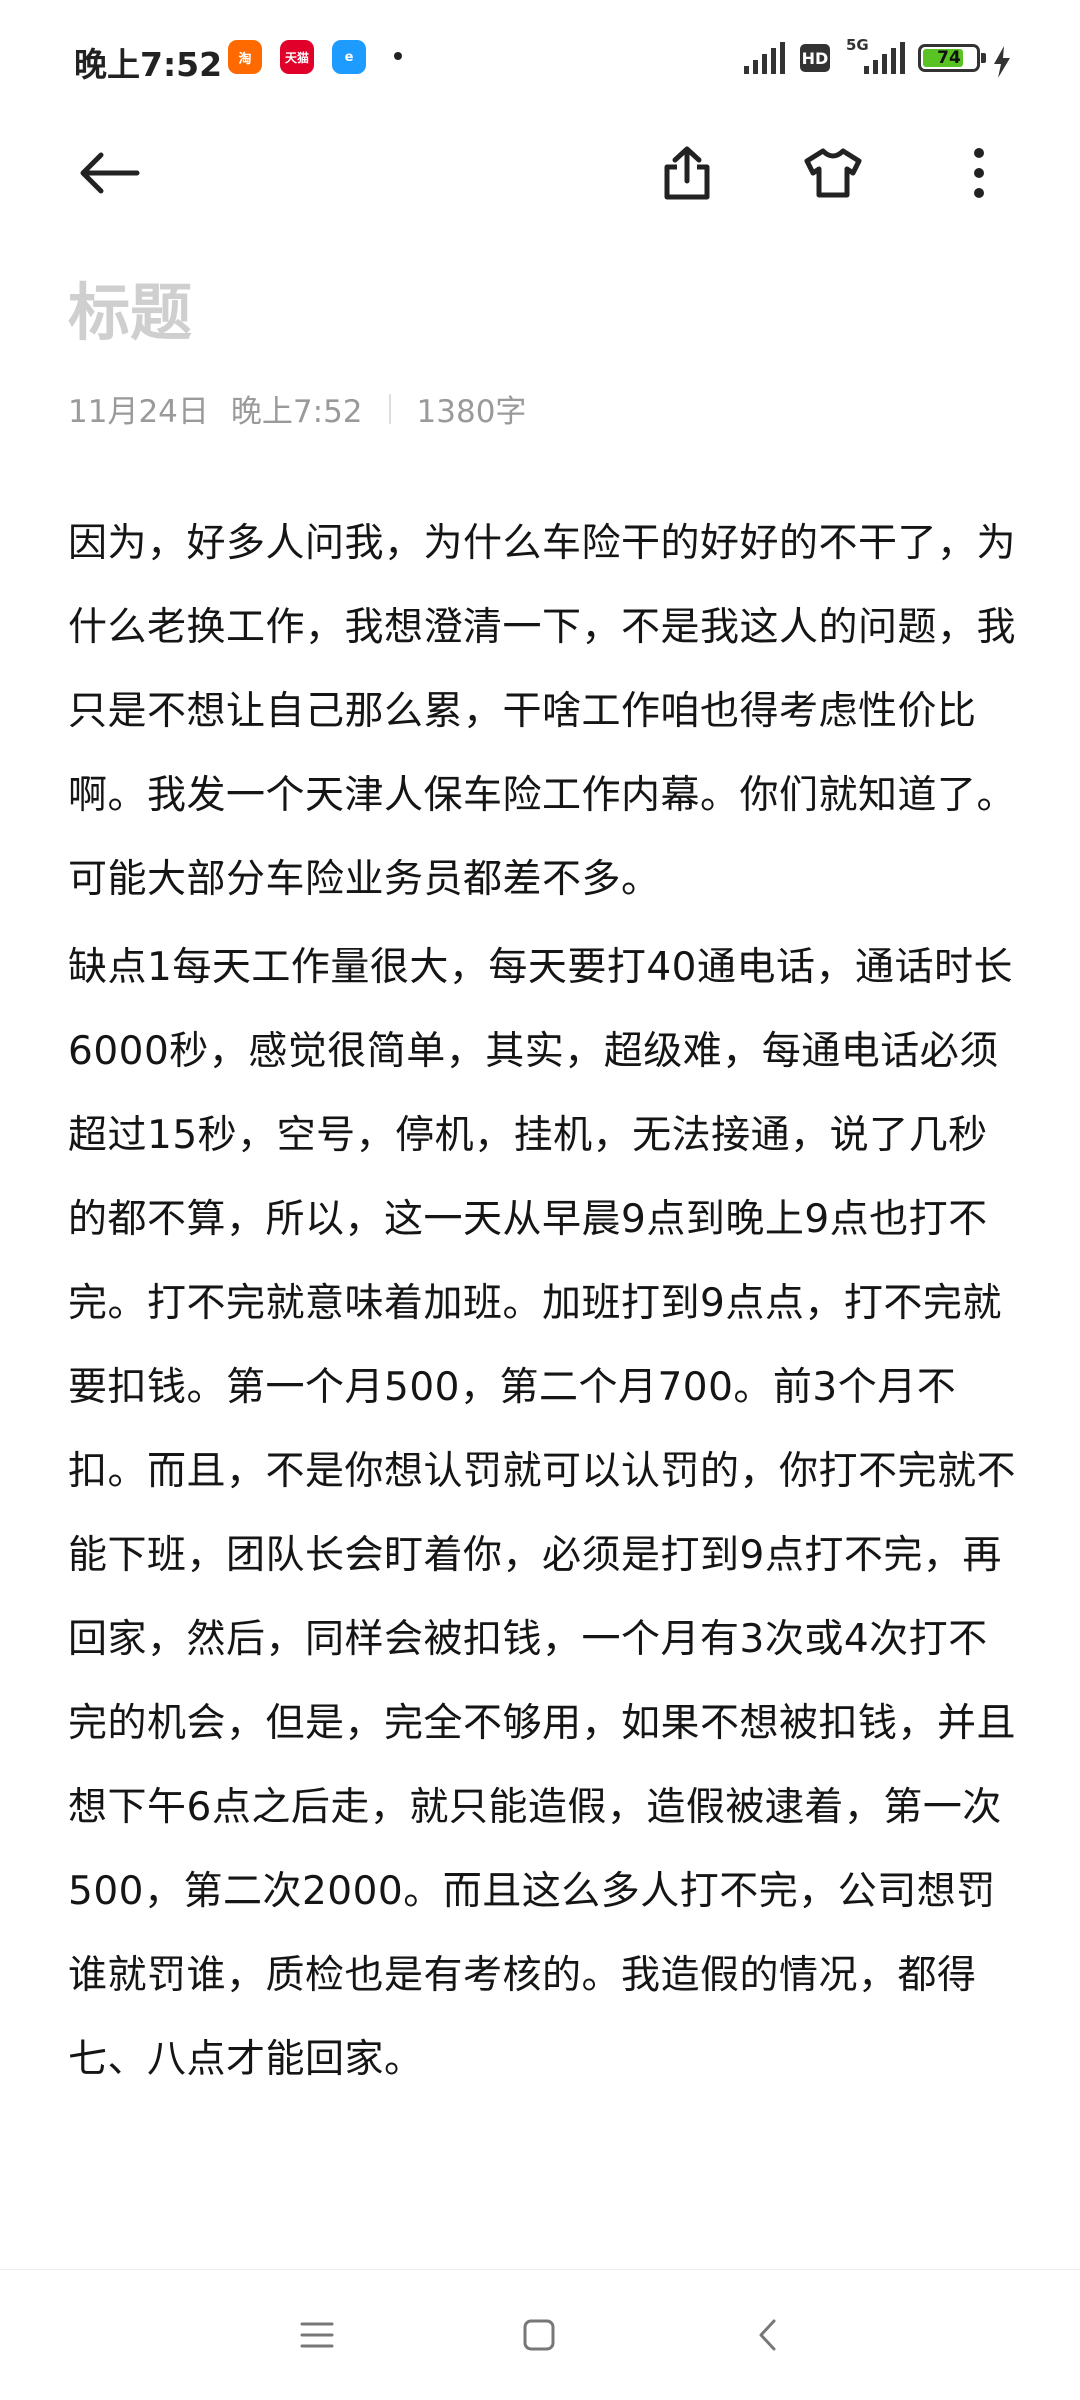 The width and height of the screenshot is (1080, 2400). I want to click on home-button, so click(539, 2335).